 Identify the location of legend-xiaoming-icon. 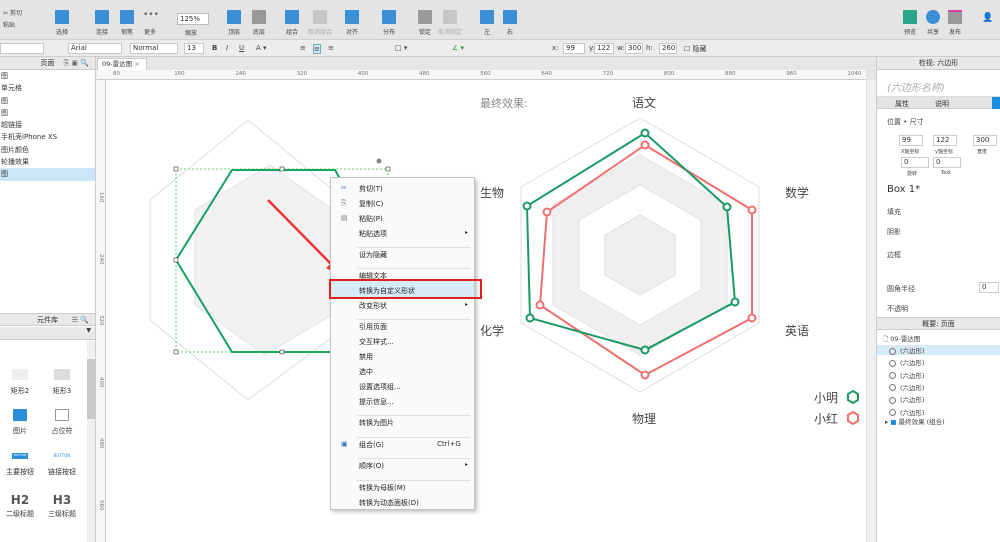
(853, 397).